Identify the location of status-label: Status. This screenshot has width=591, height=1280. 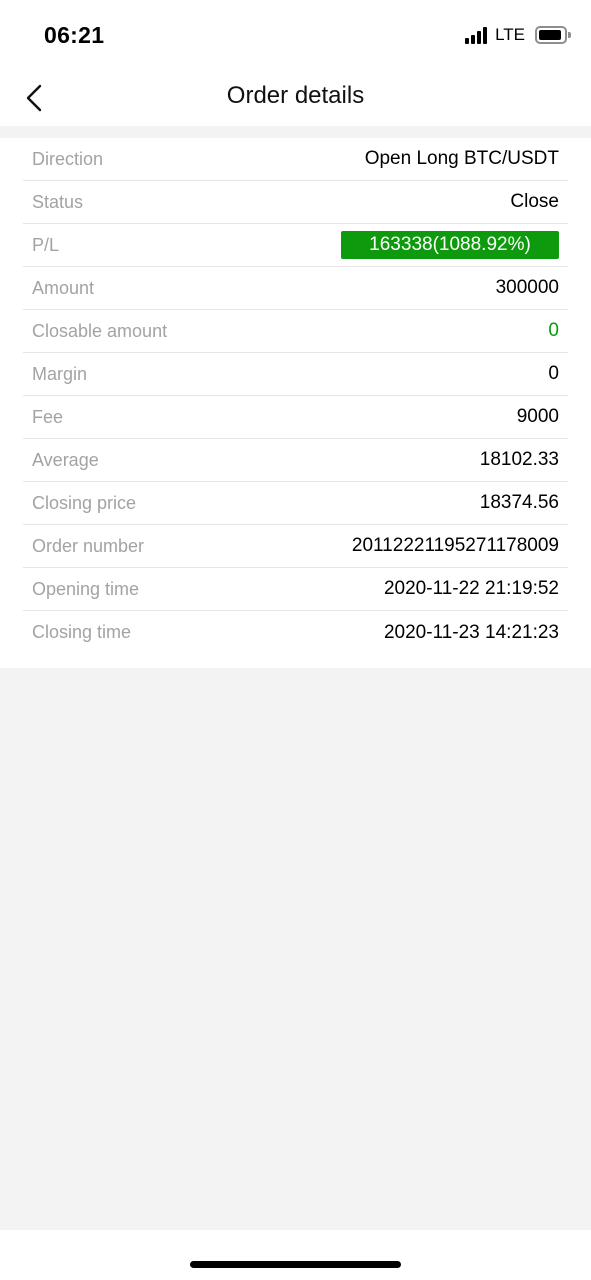
(58, 201).